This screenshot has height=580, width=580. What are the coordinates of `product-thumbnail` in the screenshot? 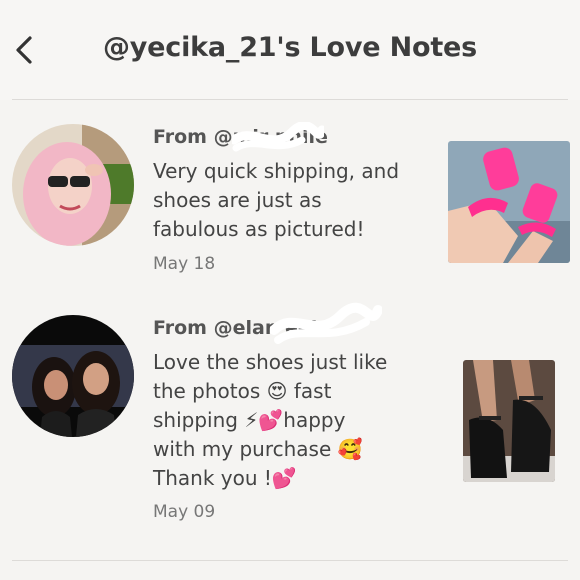 It's located at (509, 421).